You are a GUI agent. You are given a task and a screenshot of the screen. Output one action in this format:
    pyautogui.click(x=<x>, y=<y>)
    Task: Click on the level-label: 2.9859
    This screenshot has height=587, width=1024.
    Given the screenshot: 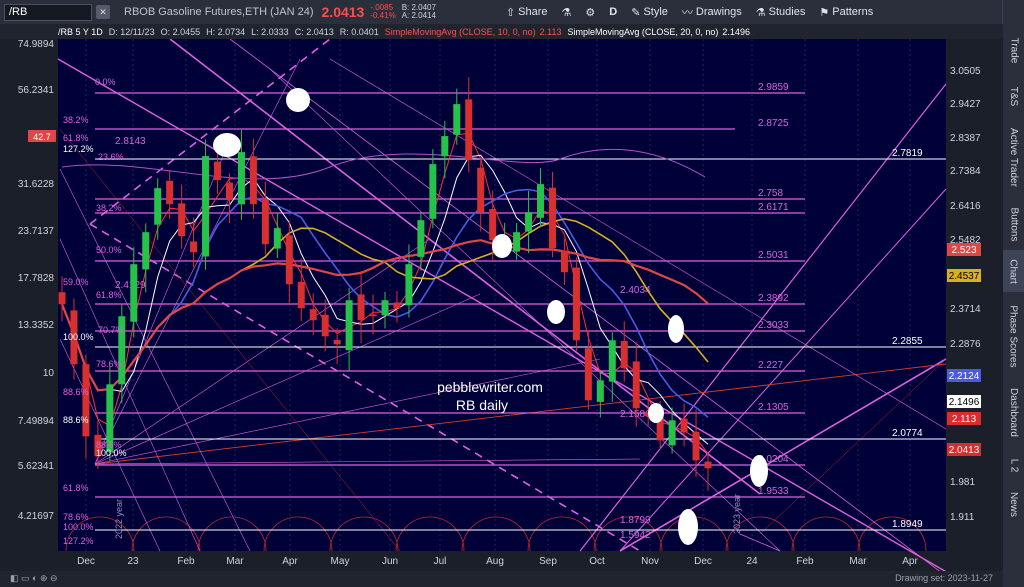 What is the action you would take?
    pyautogui.click(x=773, y=87)
    